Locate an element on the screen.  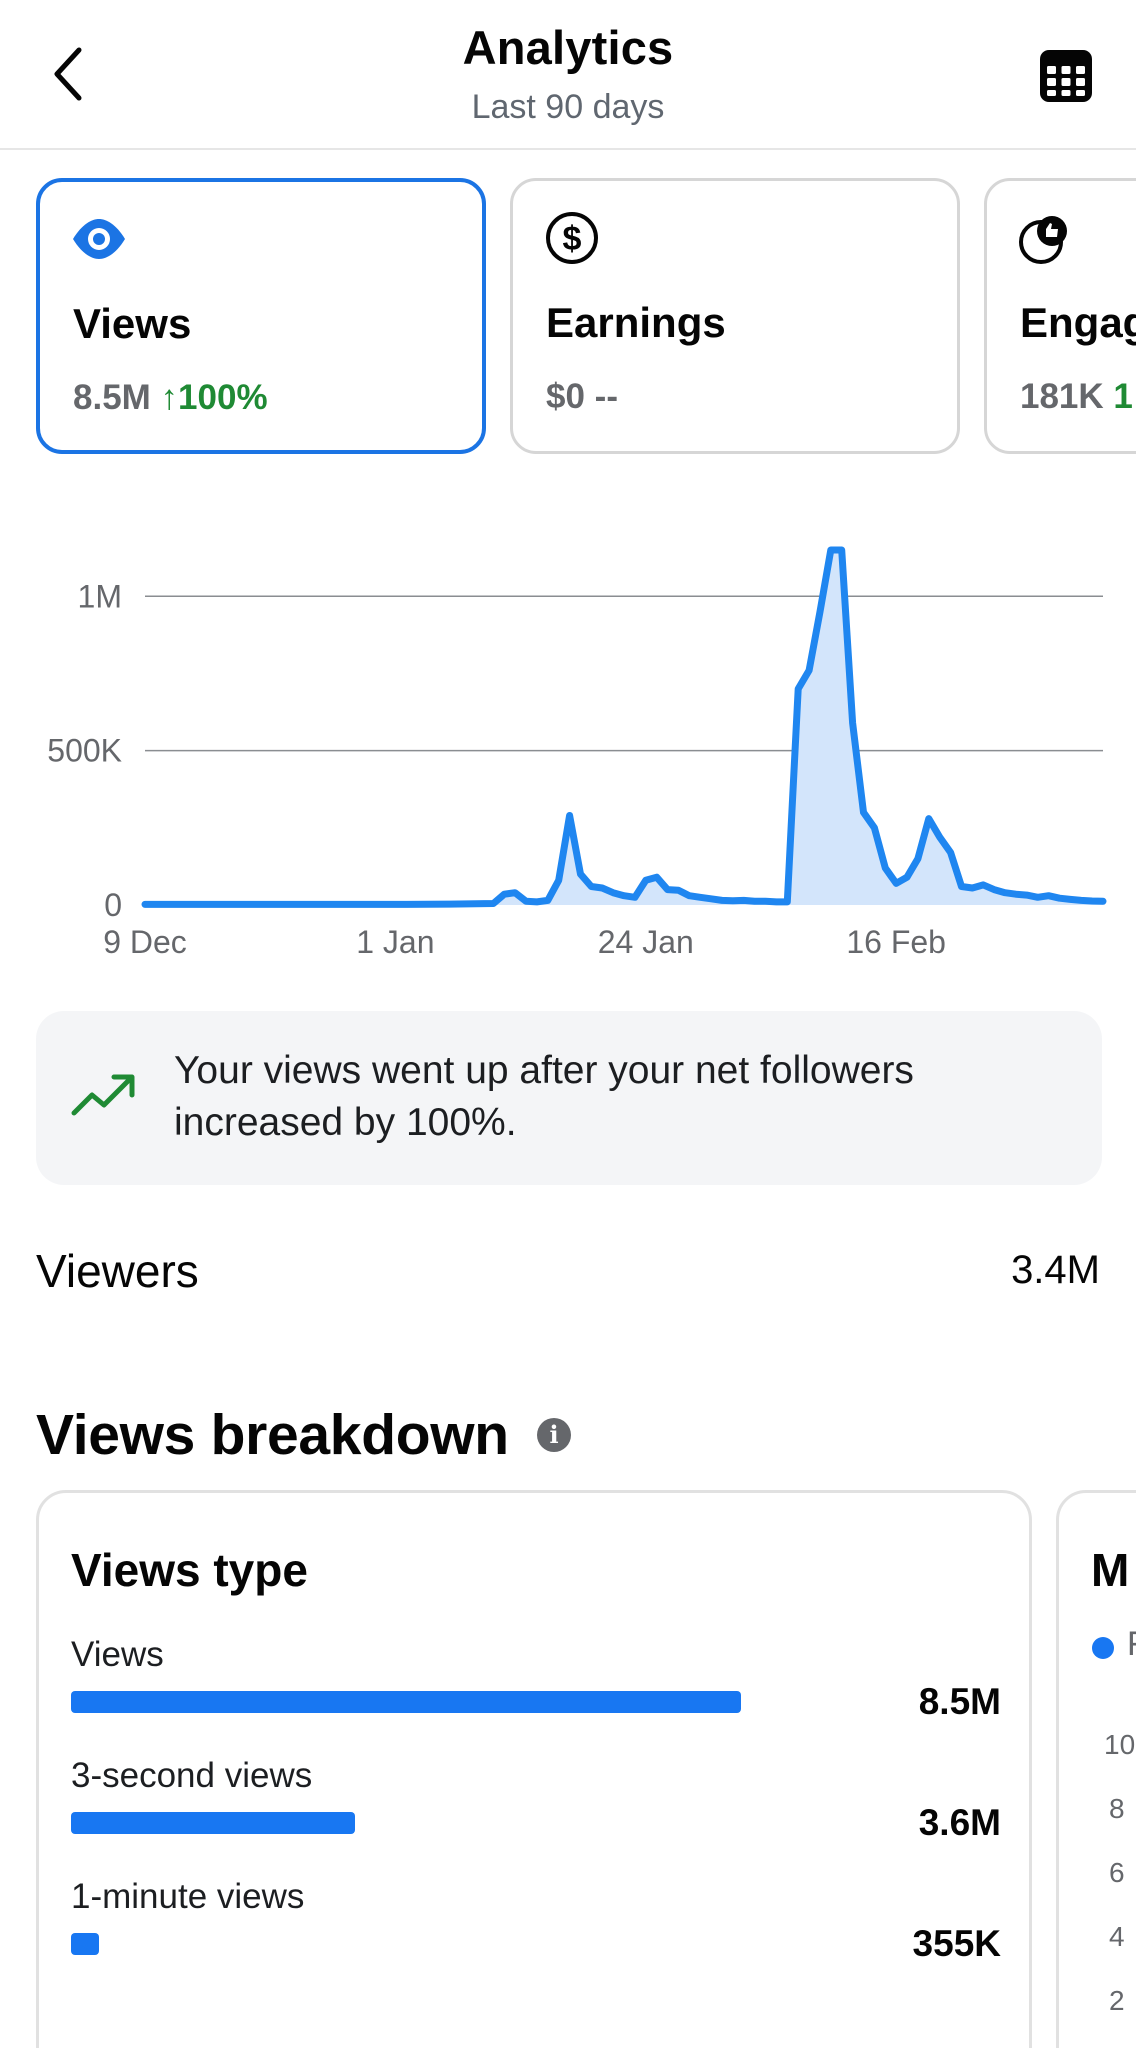
row-value: 3.6M is located at coordinates (959, 1822).